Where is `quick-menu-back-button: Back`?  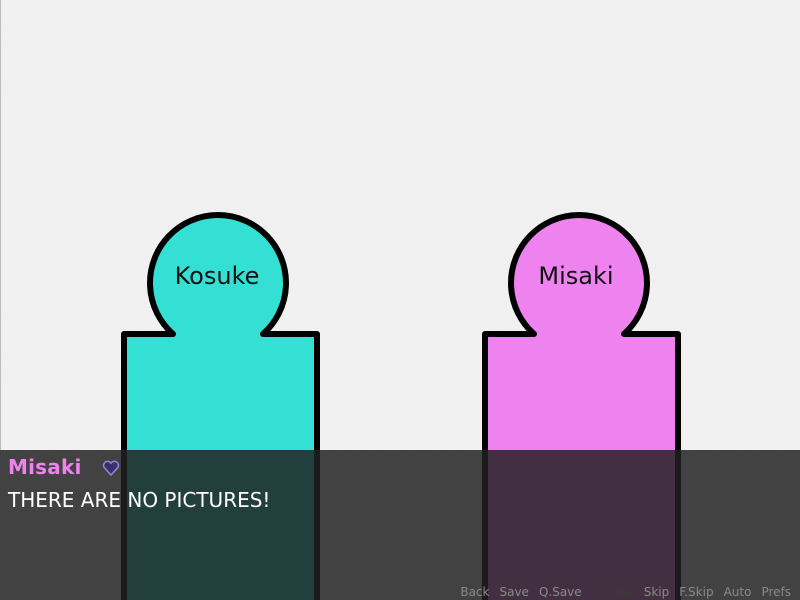
quick-menu-back-button: Back is located at coordinates (474, 592).